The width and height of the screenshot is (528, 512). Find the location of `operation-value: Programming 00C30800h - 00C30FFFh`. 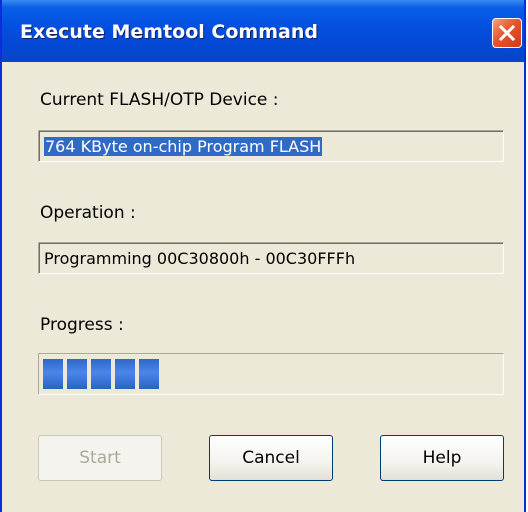

operation-value: Programming 00C30800h - 00C30FFFh is located at coordinates (200, 258).